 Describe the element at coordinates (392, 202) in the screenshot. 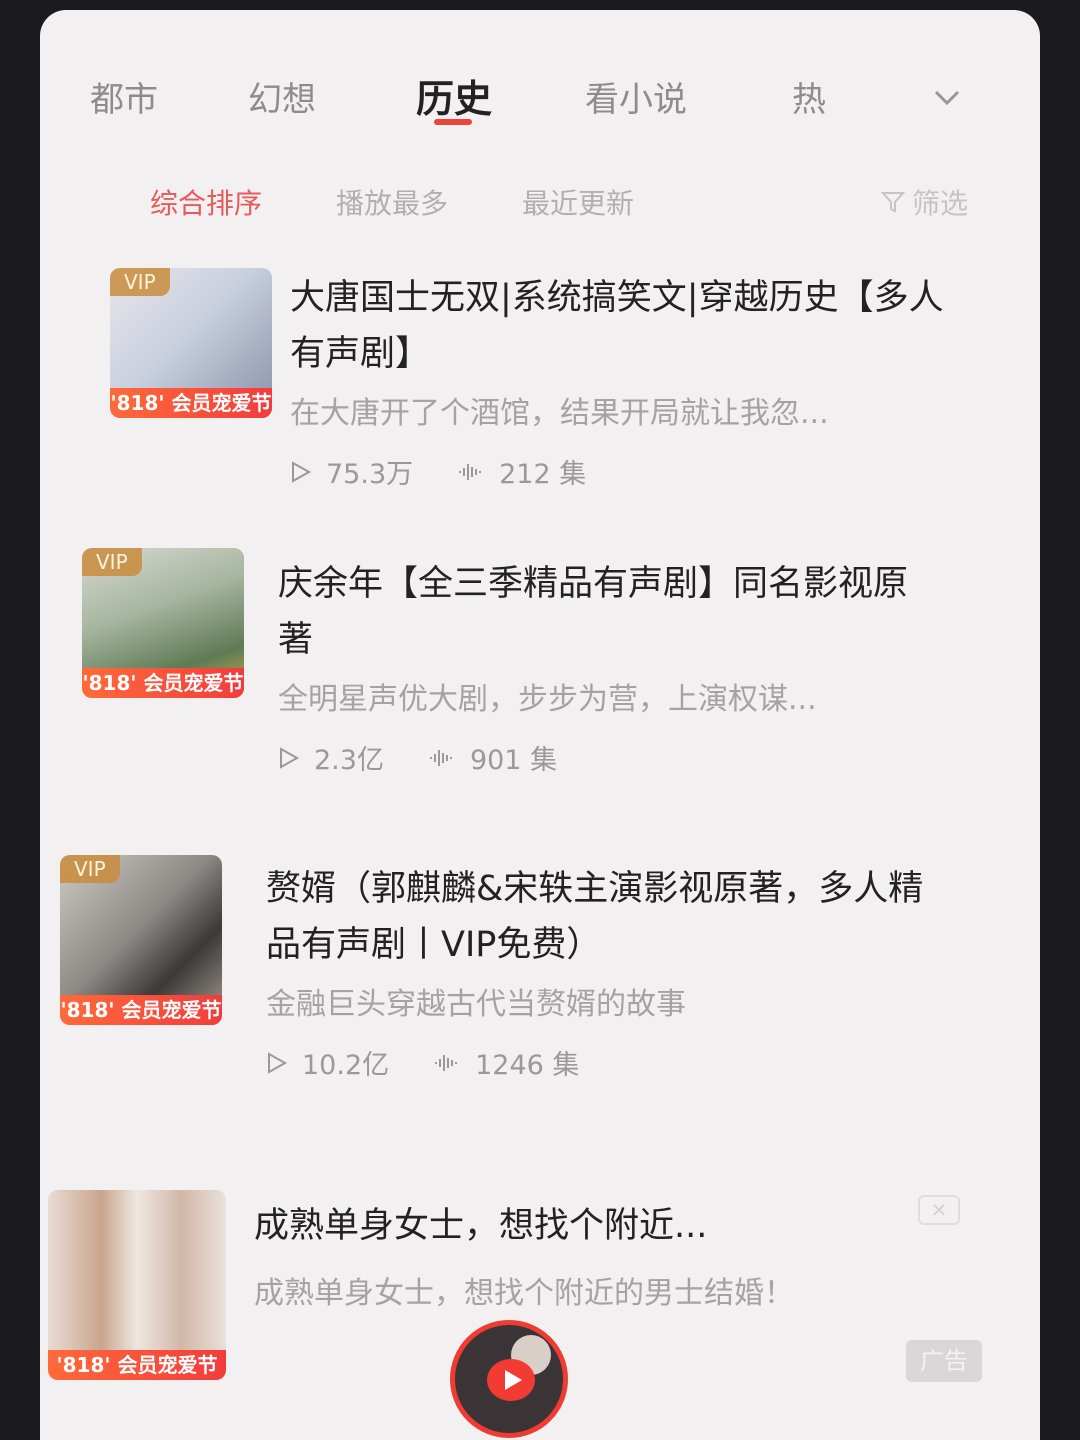

I see `sort-most-played: 播放最多` at that location.